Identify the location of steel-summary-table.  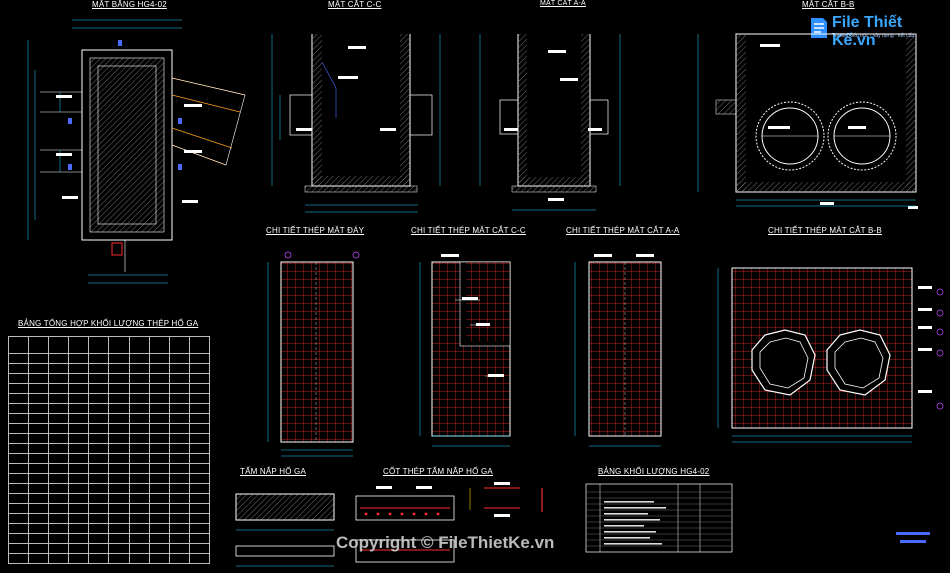
(109, 450).